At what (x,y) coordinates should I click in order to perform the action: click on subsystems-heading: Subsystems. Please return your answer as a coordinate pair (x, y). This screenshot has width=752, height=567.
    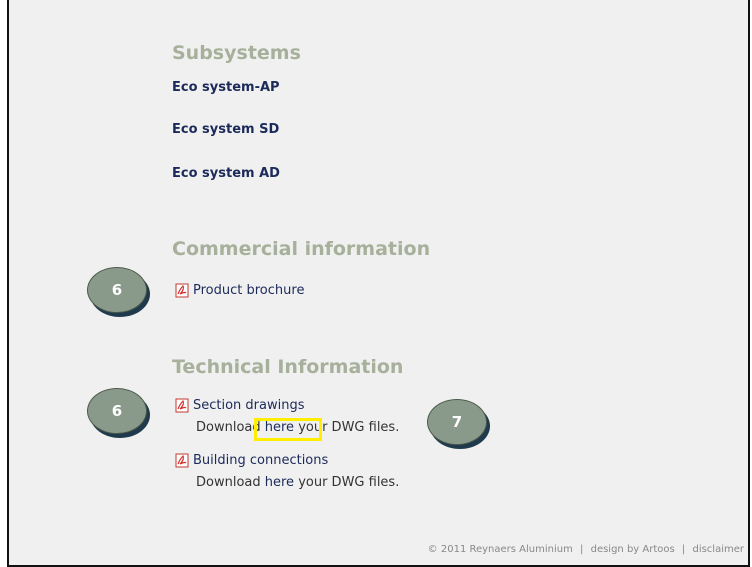
    Looking at the image, I should click on (236, 53).